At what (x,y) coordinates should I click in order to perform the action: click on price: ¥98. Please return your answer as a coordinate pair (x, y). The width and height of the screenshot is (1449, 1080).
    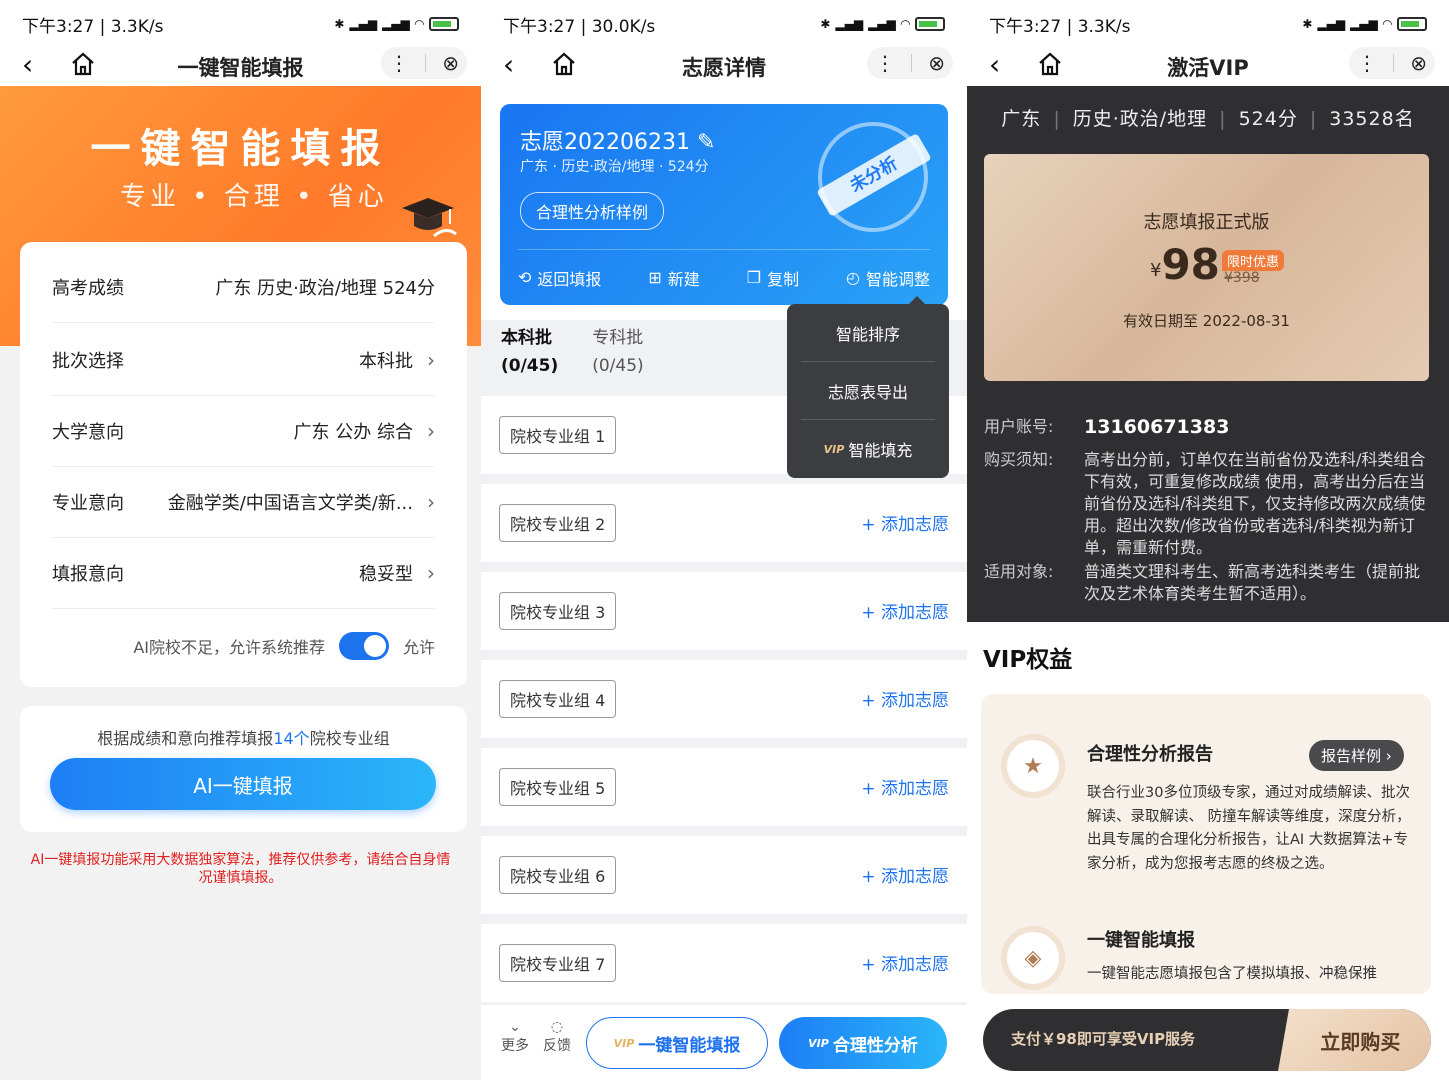
    Looking at the image, I should click on (1185, 264).